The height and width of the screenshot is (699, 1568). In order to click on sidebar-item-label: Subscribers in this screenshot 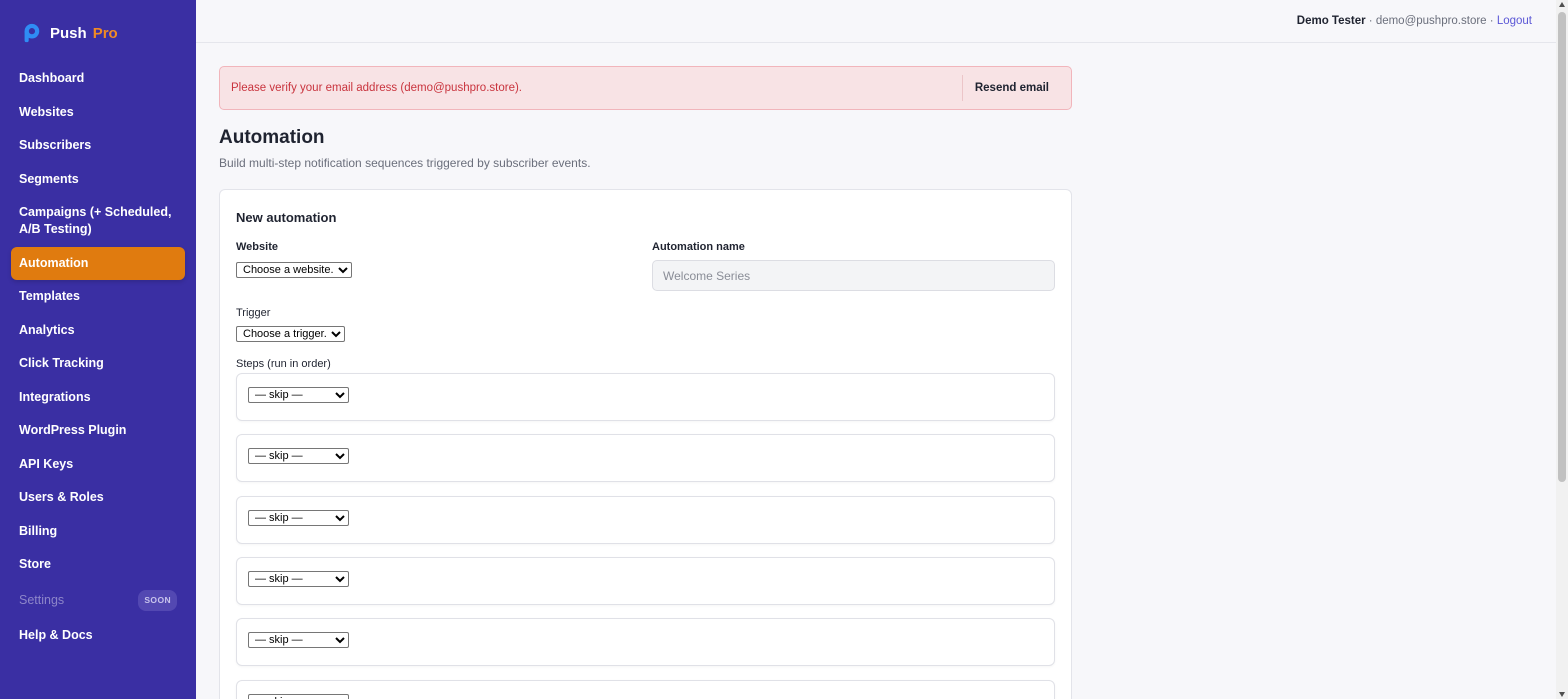, I will do `click(55, 145)`.